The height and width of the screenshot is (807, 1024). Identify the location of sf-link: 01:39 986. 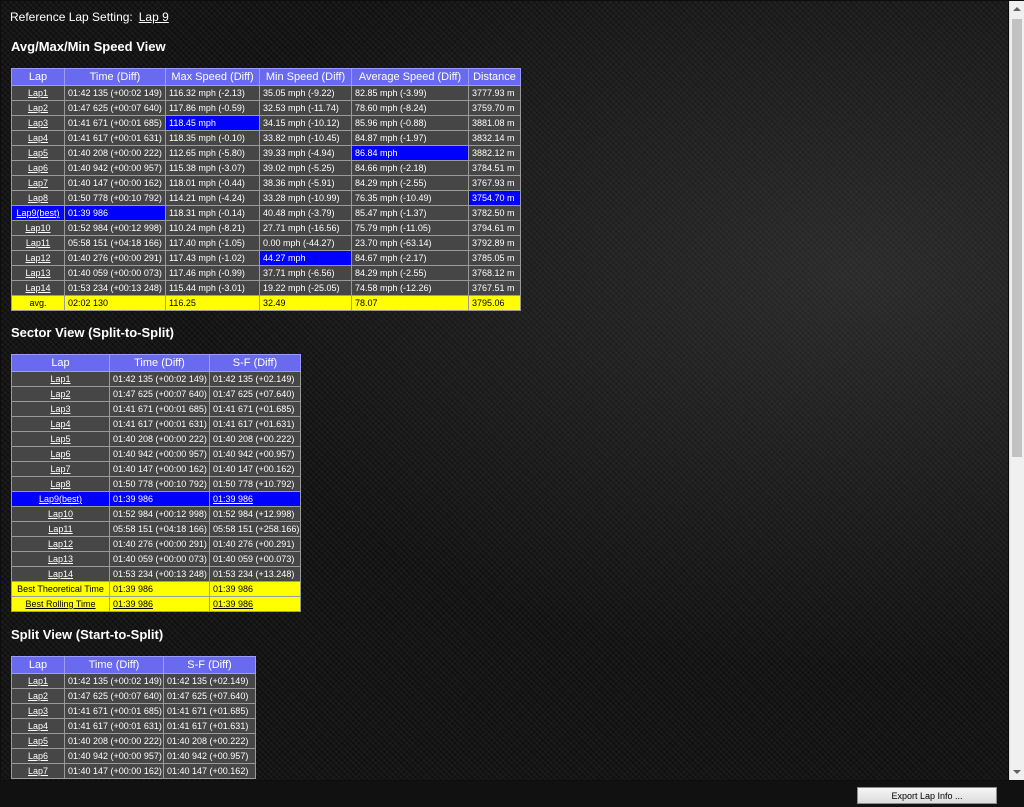
(255, 499).